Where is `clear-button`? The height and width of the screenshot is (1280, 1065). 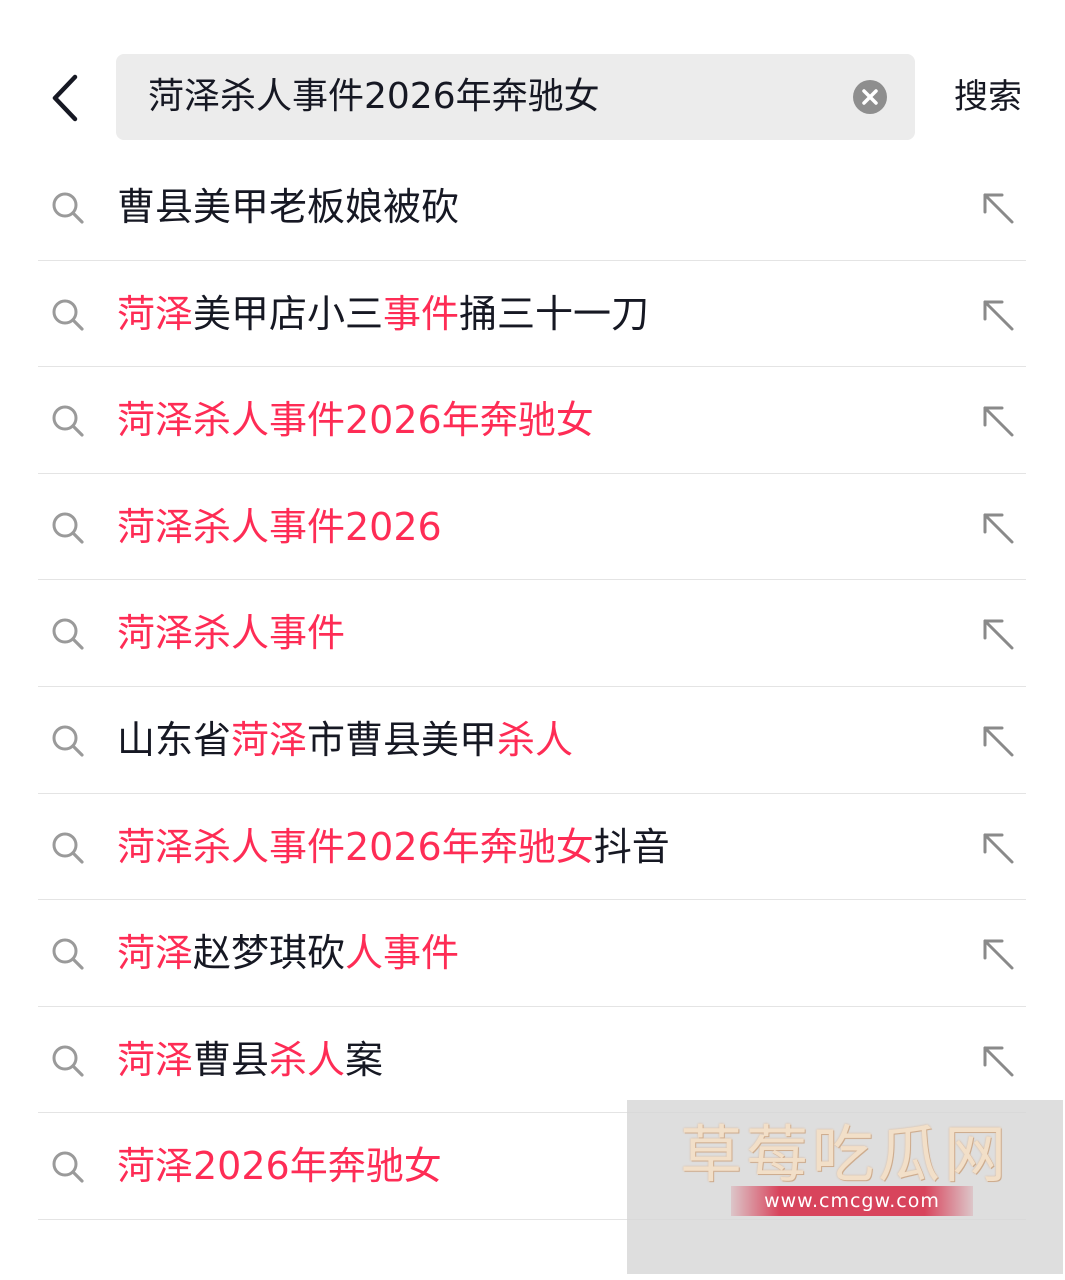
clear-button is located at coordinates (870, 97).